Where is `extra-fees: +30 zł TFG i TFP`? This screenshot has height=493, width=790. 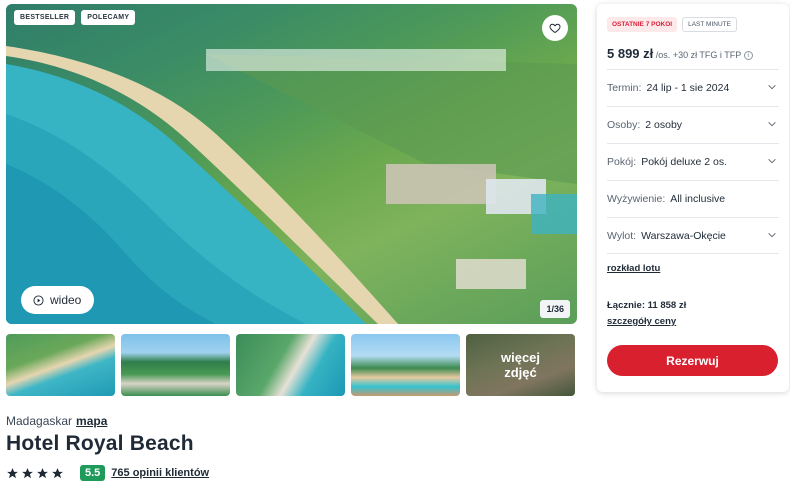 extra-fees: +30 zł TFG i TFP is located at coordinates (707, 55).